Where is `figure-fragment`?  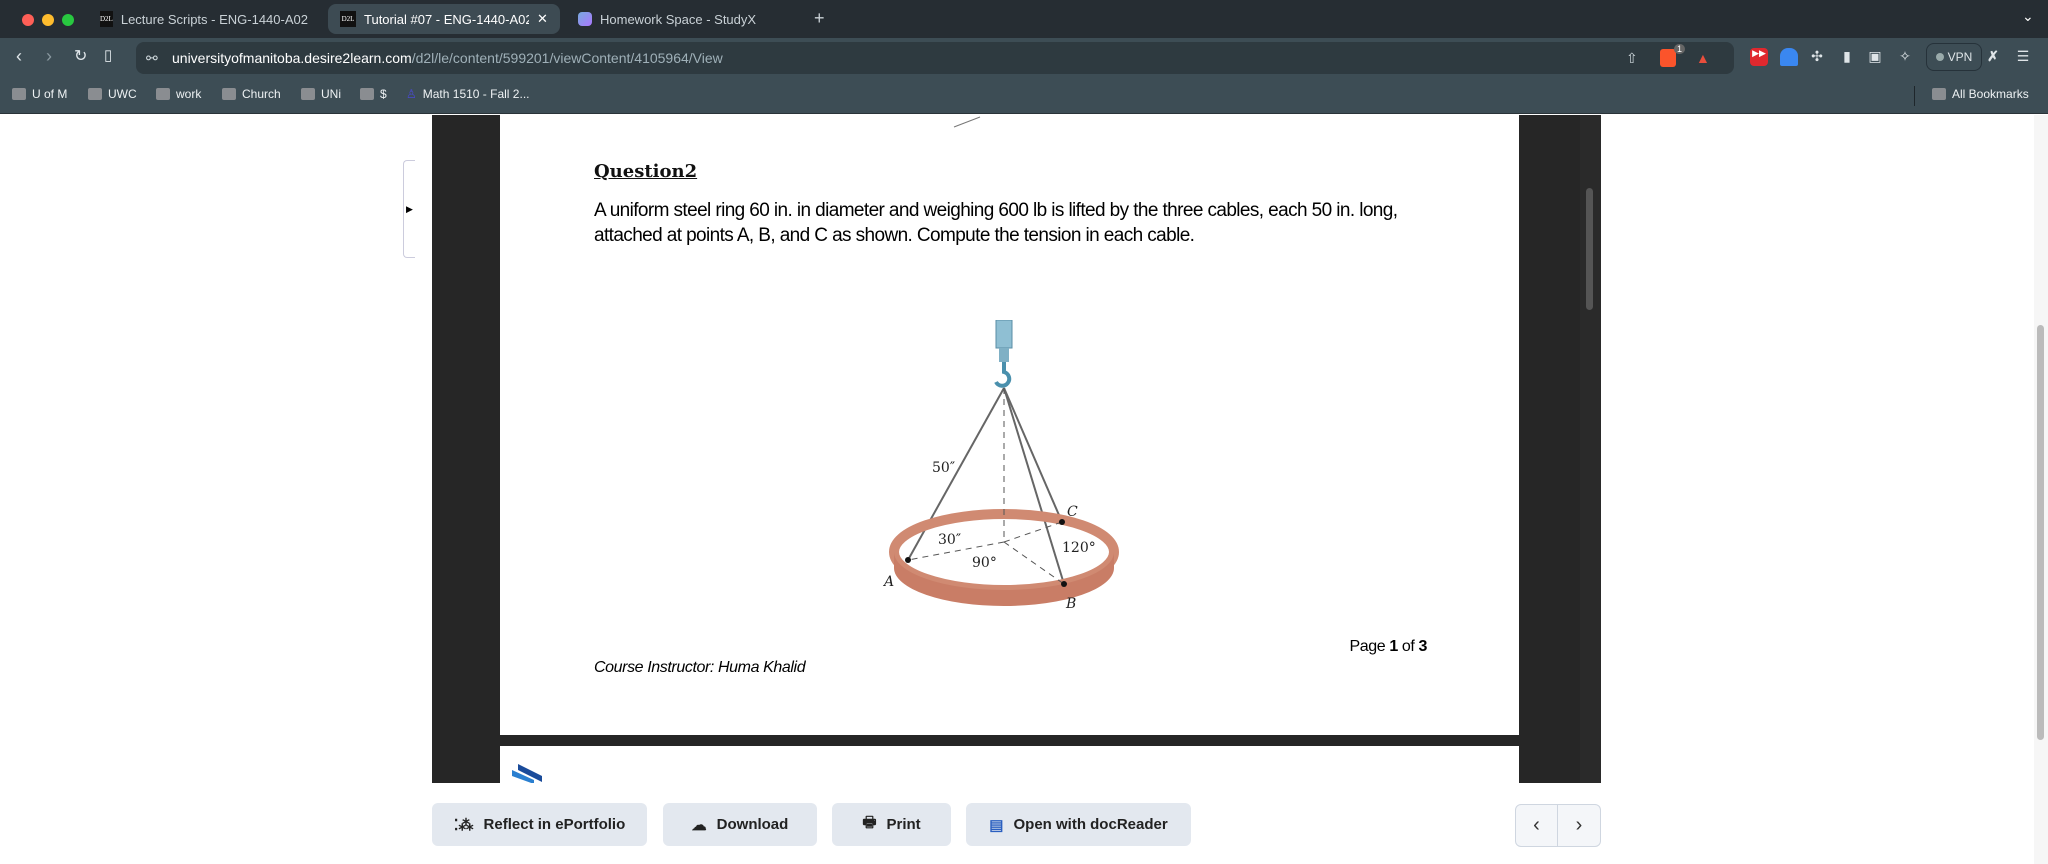
figure-fragment is located at coordinates (967, 122).